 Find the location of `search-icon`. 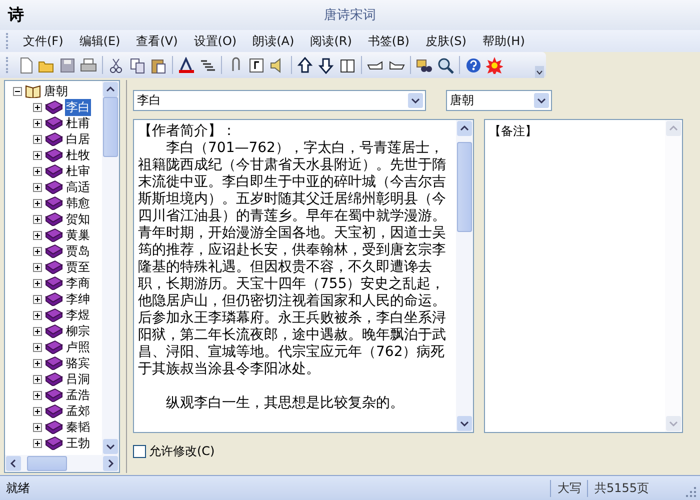

search-icon is located at coordinates (445, 65).